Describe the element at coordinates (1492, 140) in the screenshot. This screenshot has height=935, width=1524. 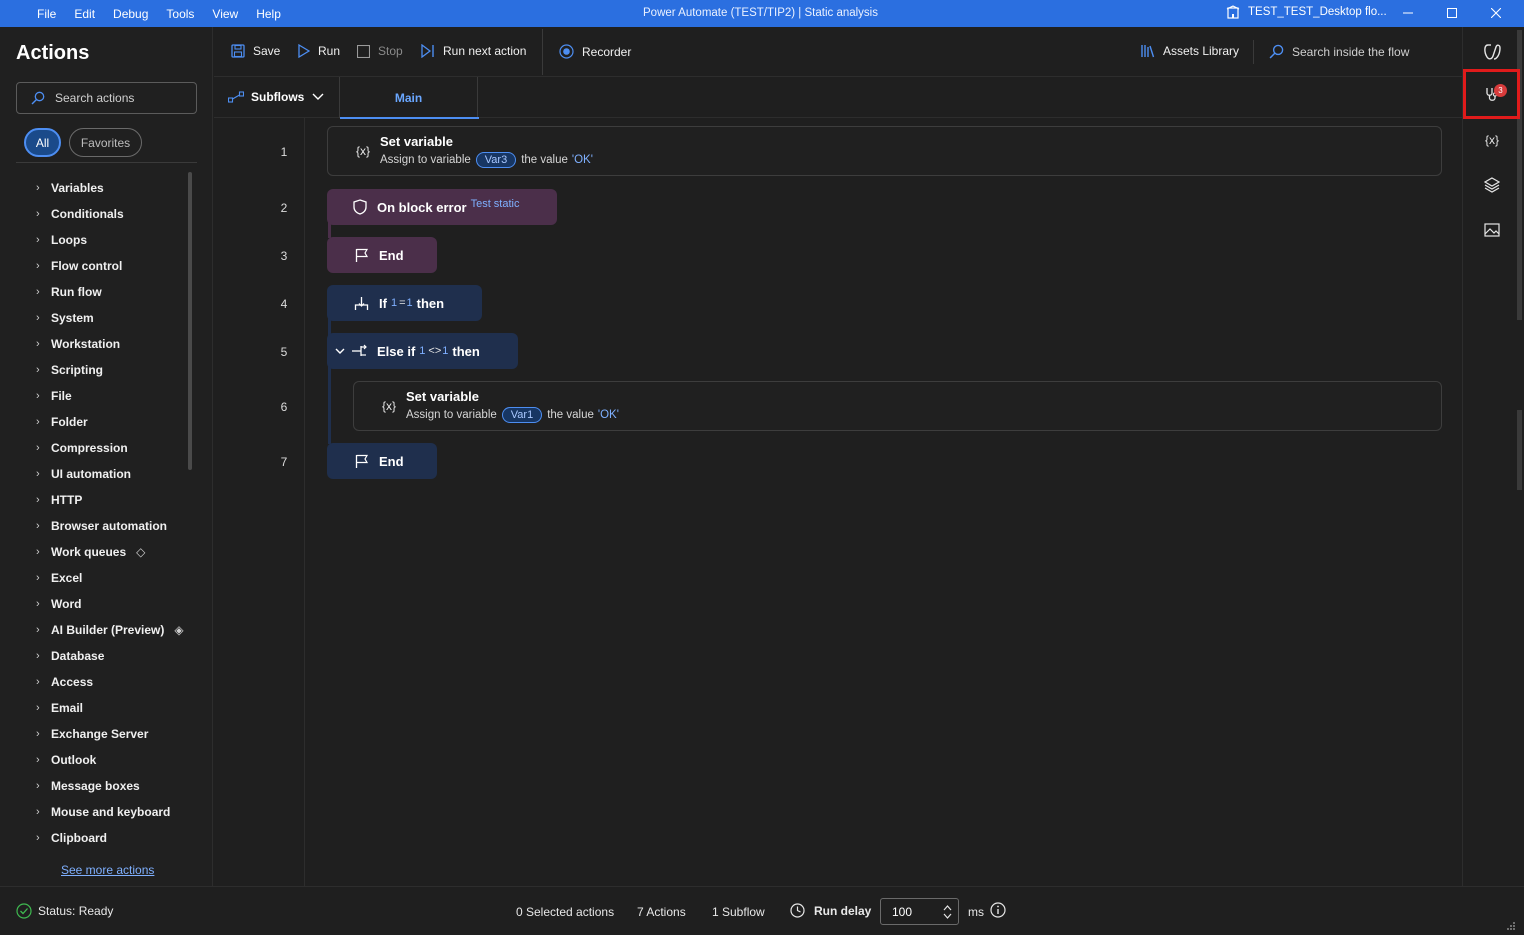
I see `variables-button: {x}` at that location.